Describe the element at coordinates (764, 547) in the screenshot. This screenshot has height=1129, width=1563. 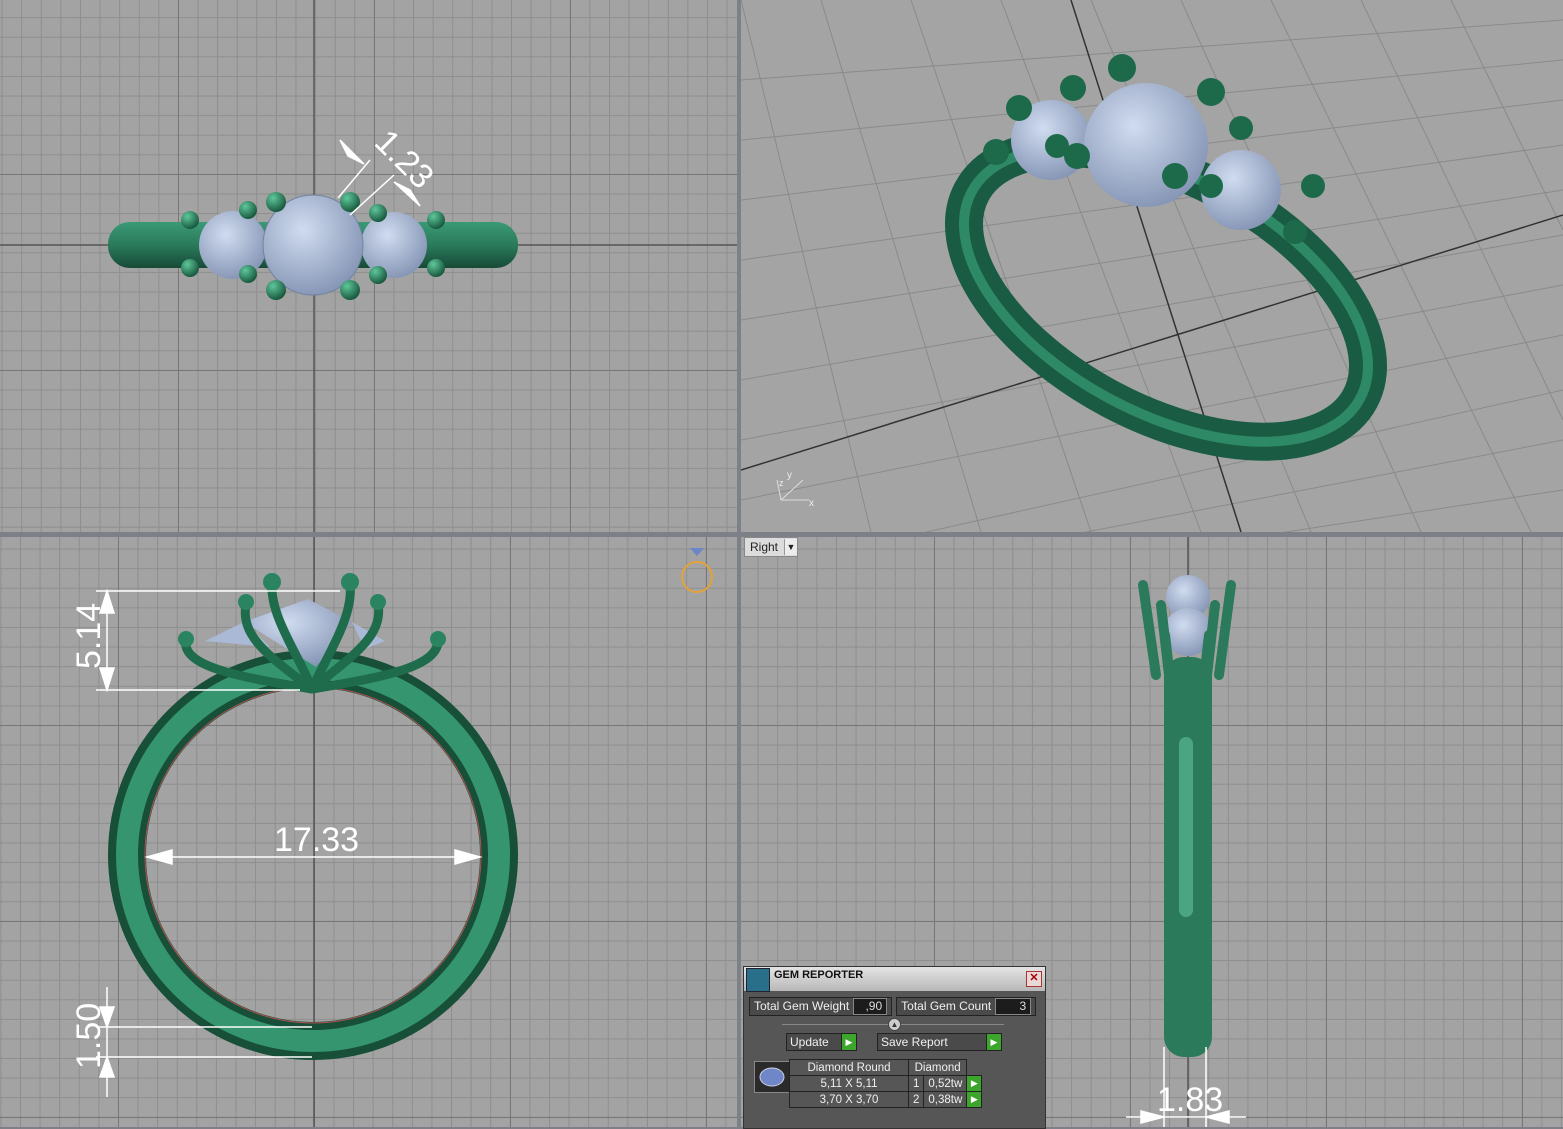
I see `view-selector-label: Right` at that location.